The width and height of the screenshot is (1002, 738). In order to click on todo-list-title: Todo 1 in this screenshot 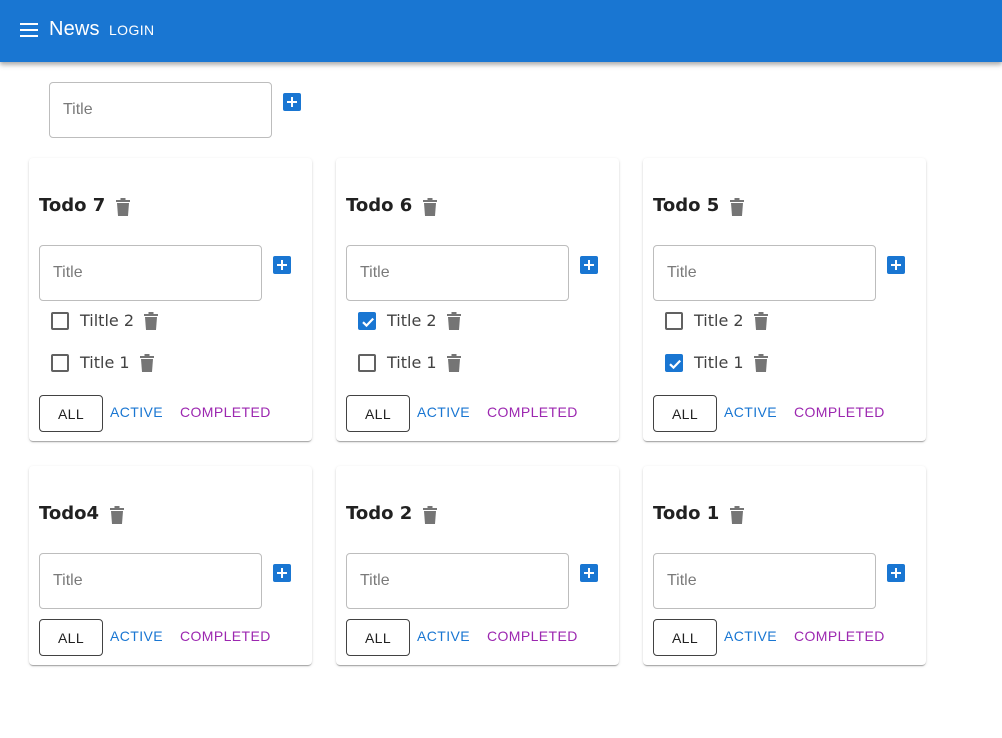, I will do `click(686, 513)`.